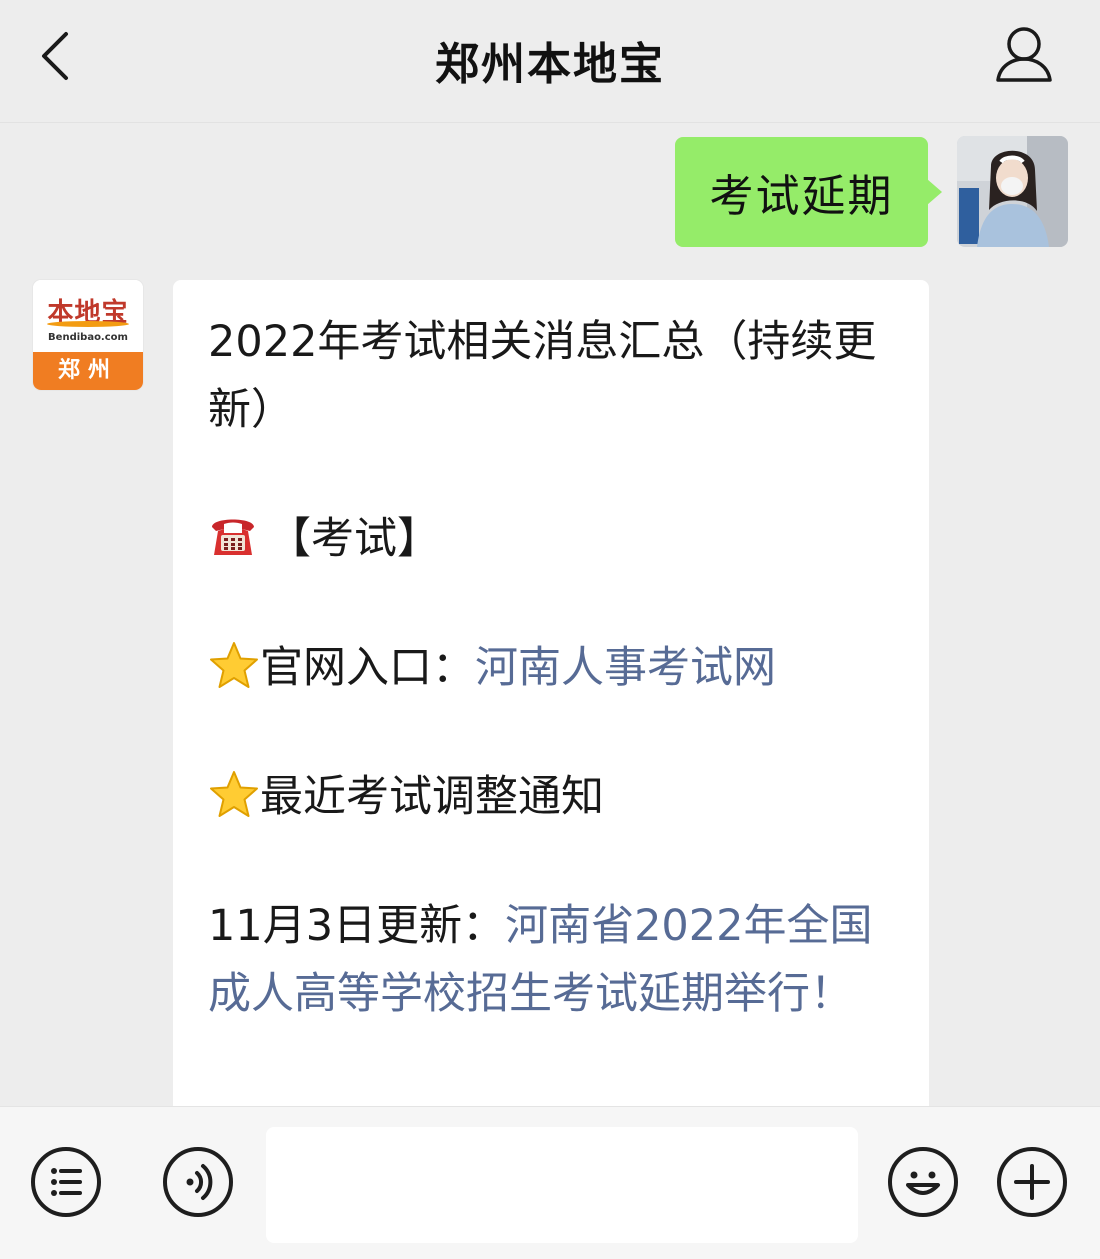 This screenshot has height=1259, width=1100. I want to click on chat-title: 郑州本地宝, so click(550, 64).